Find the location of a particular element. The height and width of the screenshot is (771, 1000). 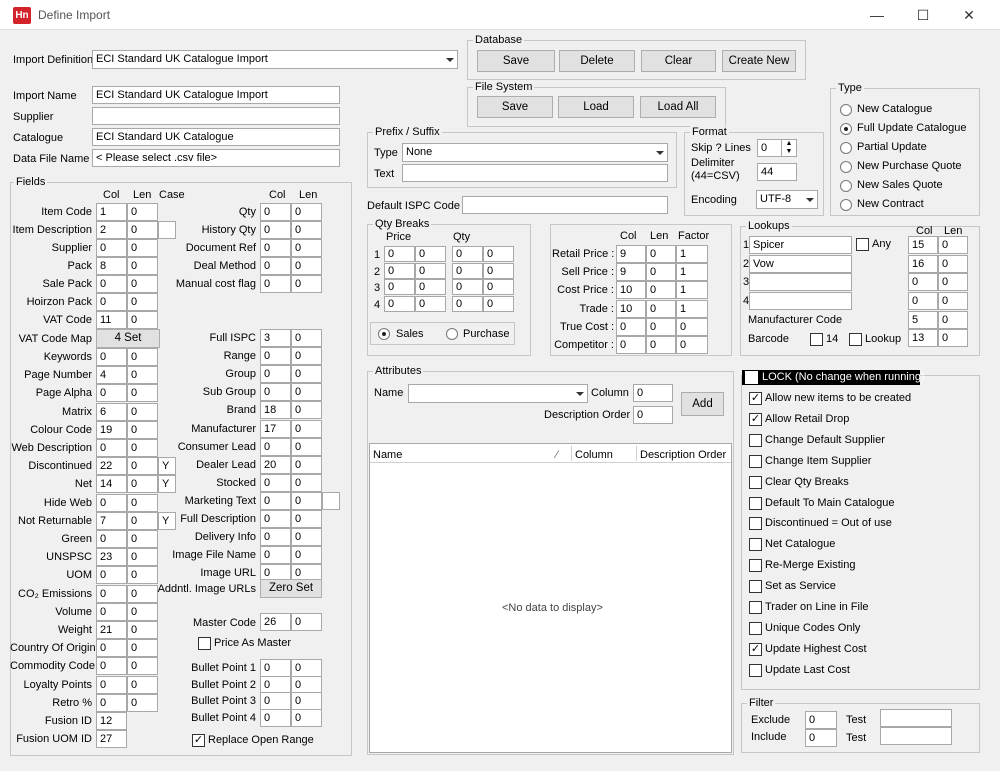

grid-header-description-order: Description Order is located at coordinates (683, 455).